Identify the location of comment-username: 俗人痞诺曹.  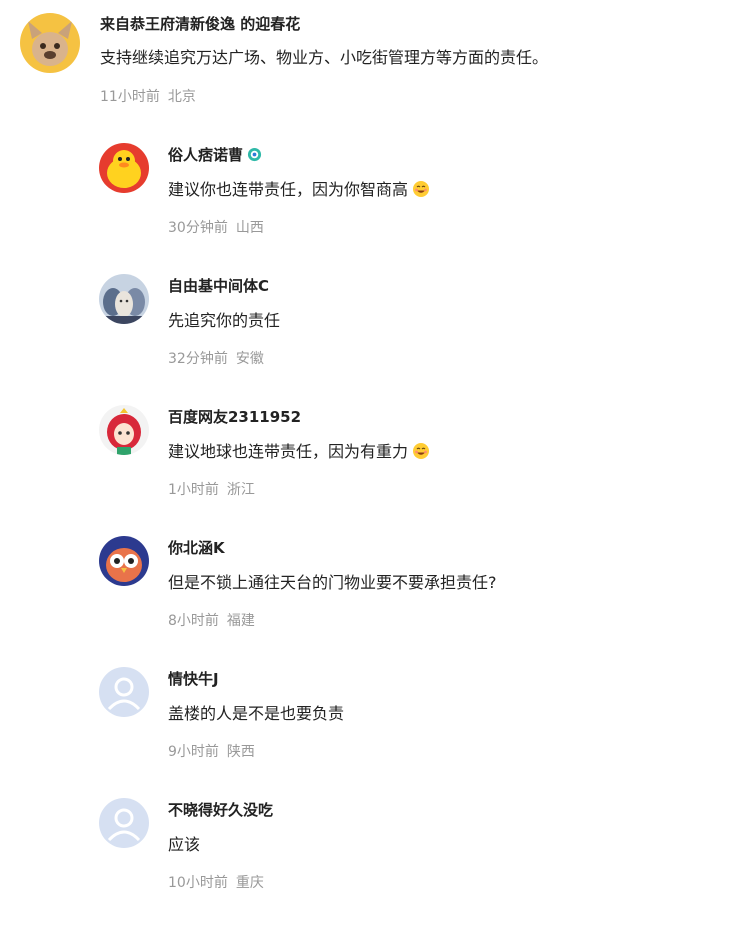
(215, 155).